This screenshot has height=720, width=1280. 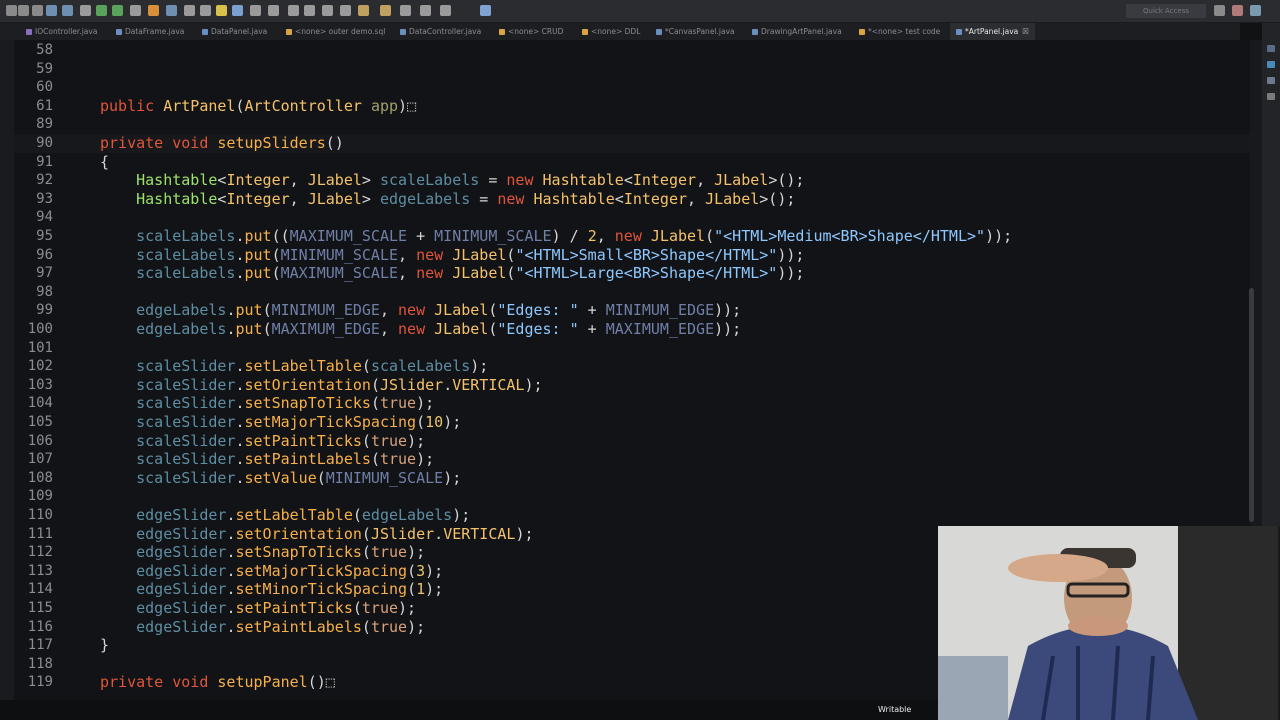 I want to click on editor-tab: DataFrame.java, so click(x=150, y=31).